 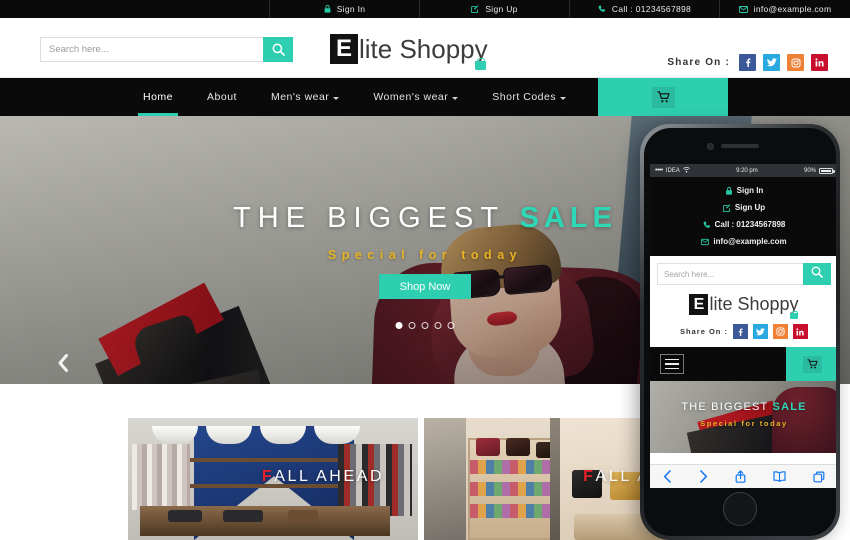 What do you see at coordinates (727, 407) in the screenshot?
I see `phone-hero-headline-main: THE BIGGEST` at bounding box center [727, 407].